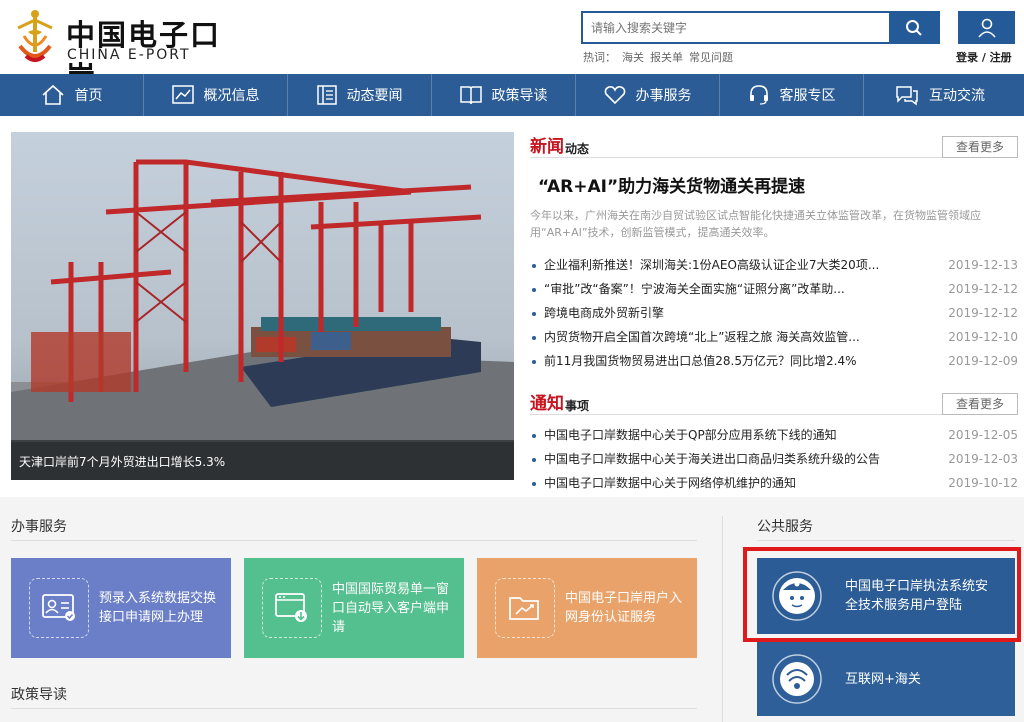 Image resolution: width=1024 pixels, height=722 pixels. I want to click on nav-item-home: 首页, so click(72, 95).